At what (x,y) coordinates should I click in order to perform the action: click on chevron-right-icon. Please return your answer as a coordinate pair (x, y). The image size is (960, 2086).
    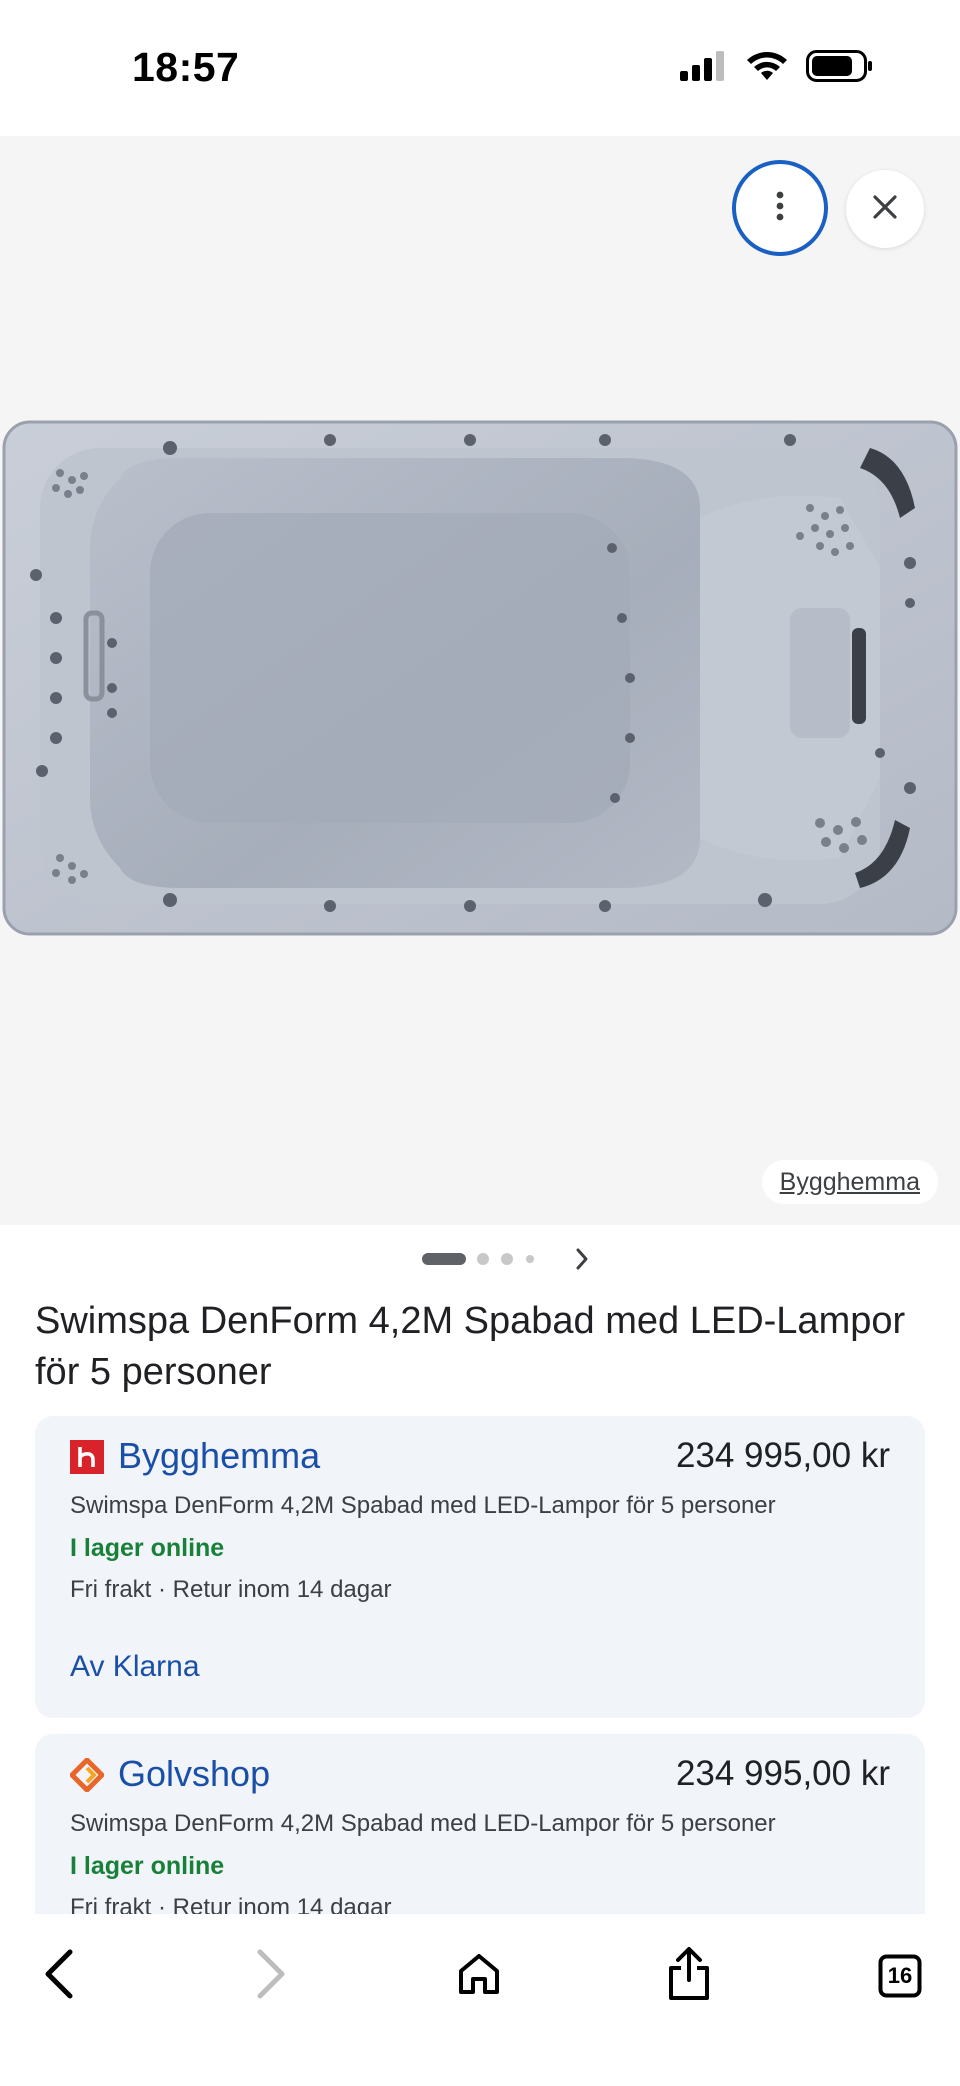
    Looking at the image, I should click on (582, 1261).